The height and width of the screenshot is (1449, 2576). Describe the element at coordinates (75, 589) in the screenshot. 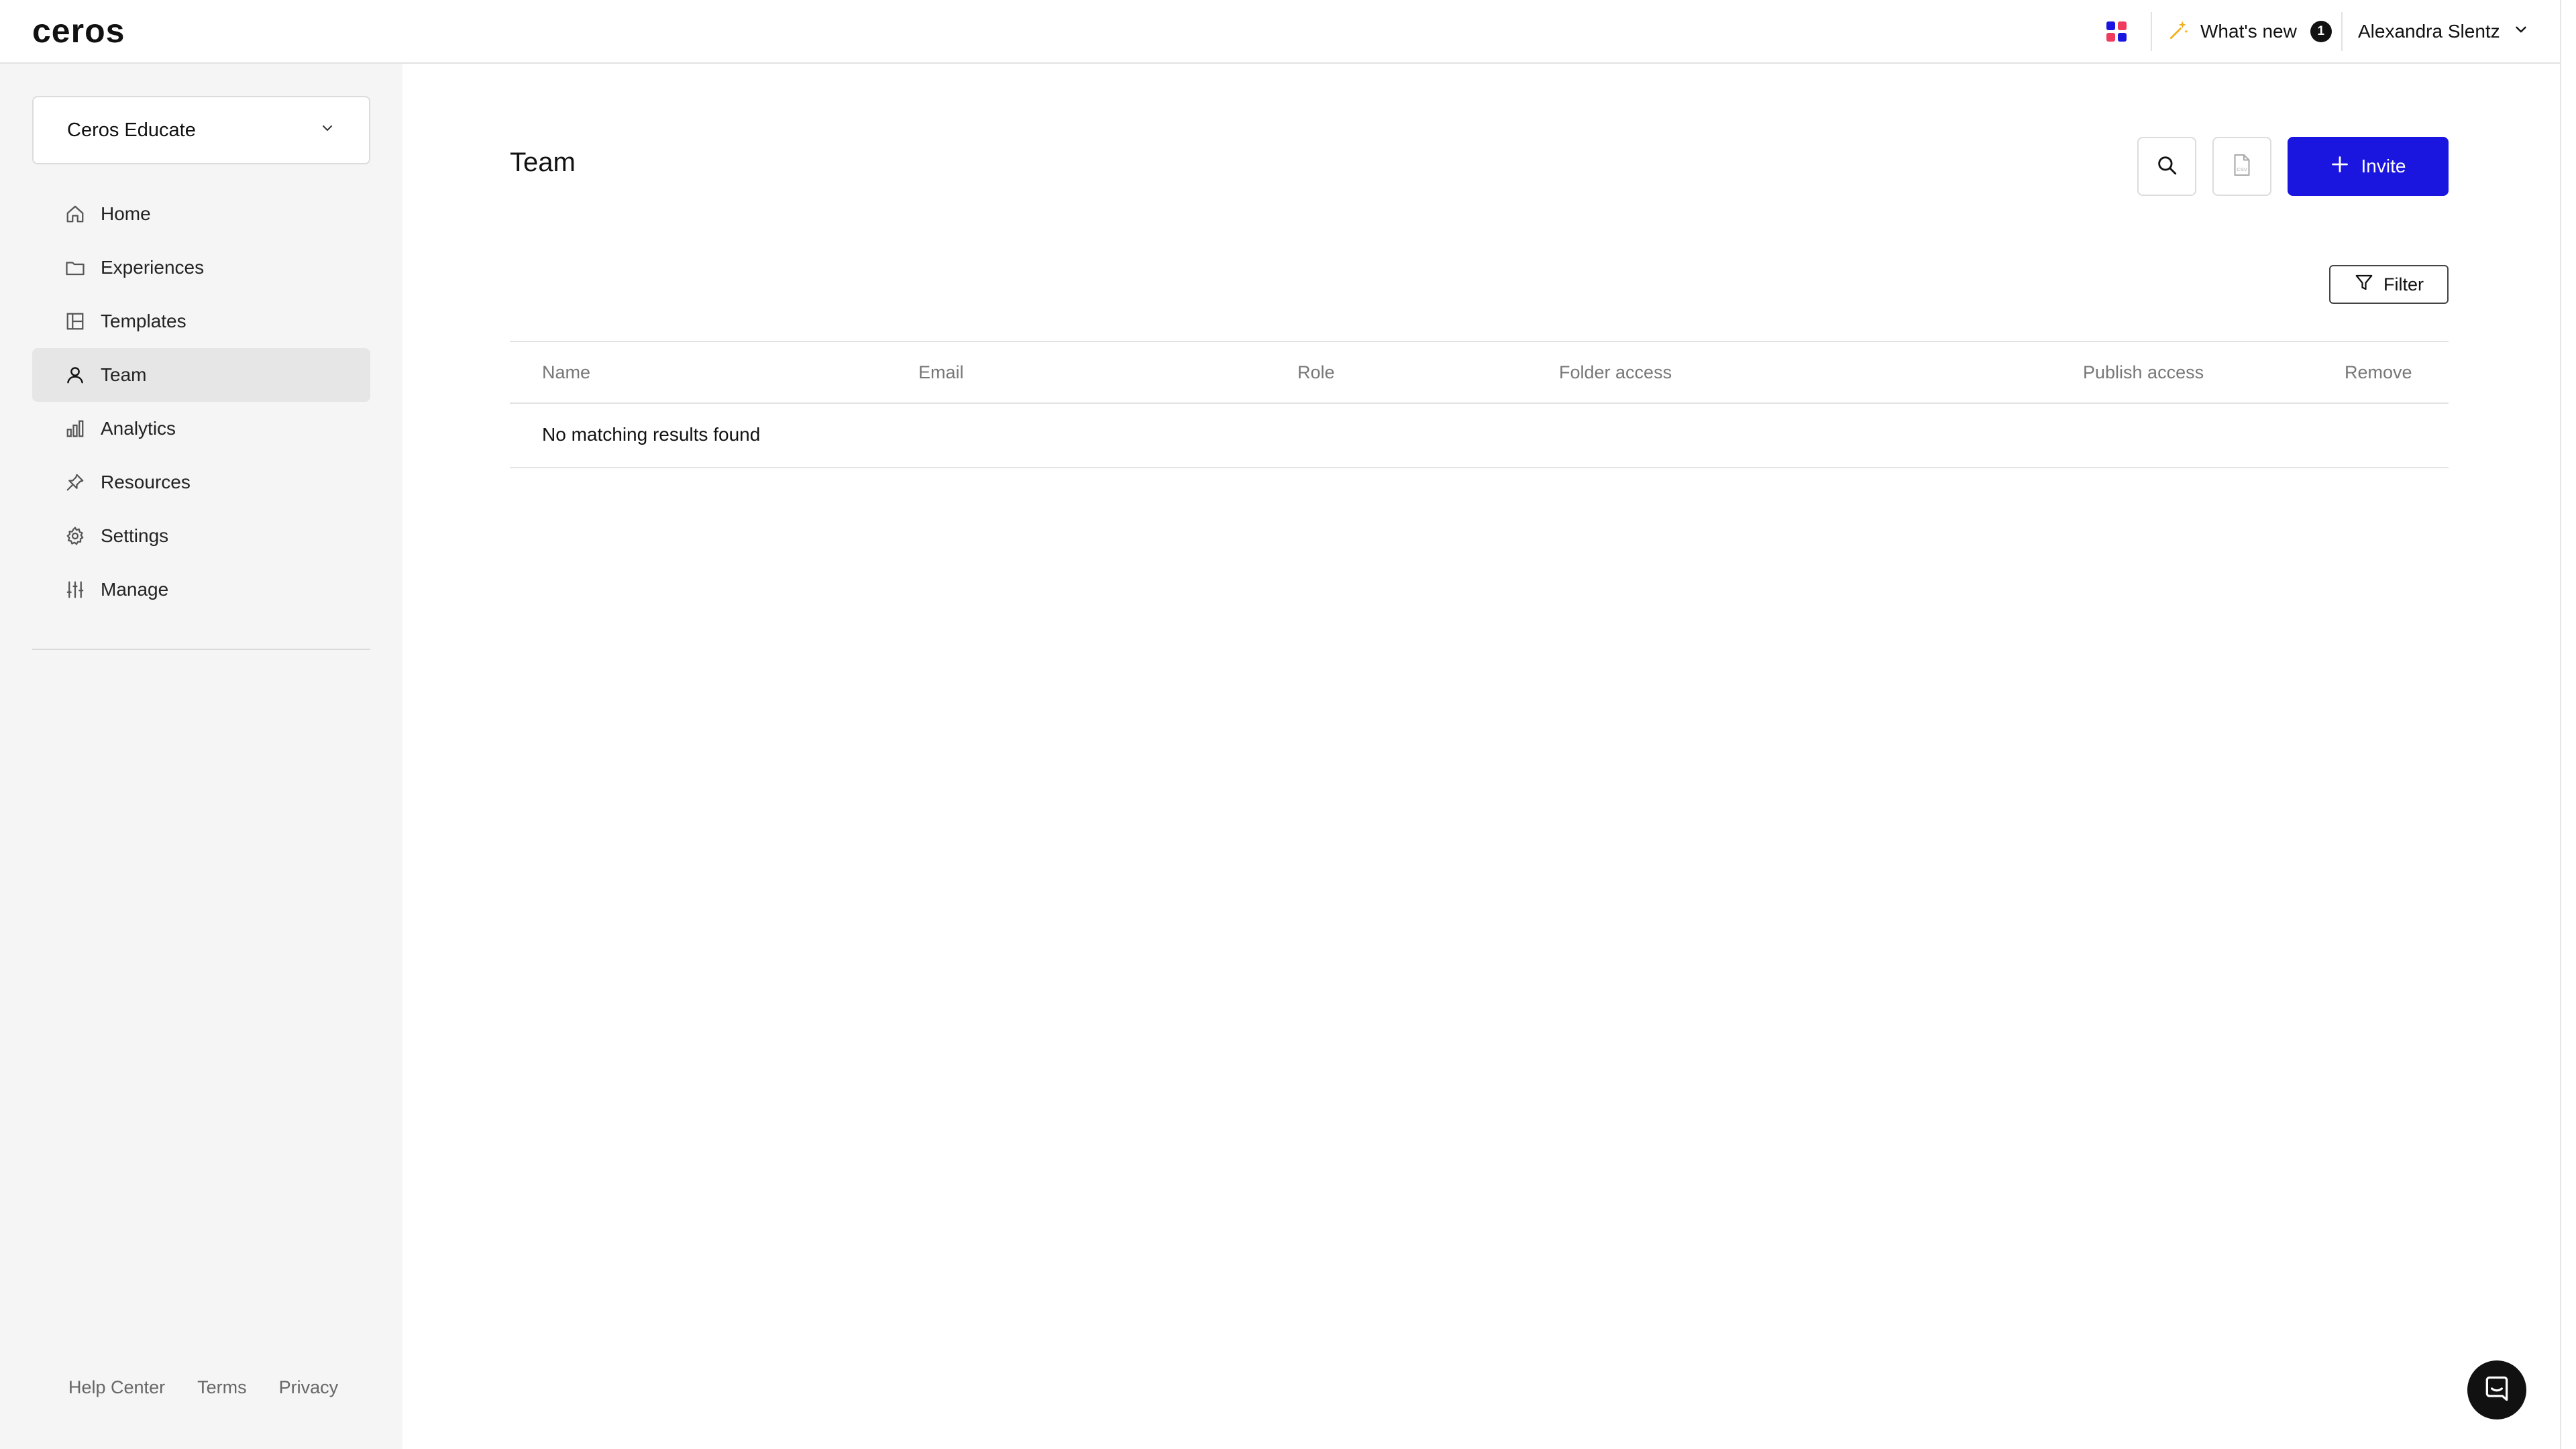

I see `sliders-icon` at that location.